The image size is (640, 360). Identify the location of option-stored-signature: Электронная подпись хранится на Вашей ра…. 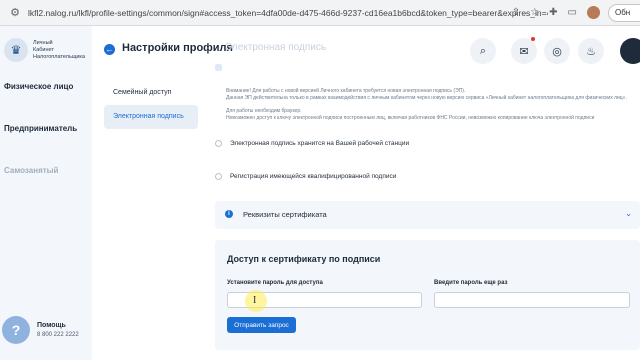
(312, 143).